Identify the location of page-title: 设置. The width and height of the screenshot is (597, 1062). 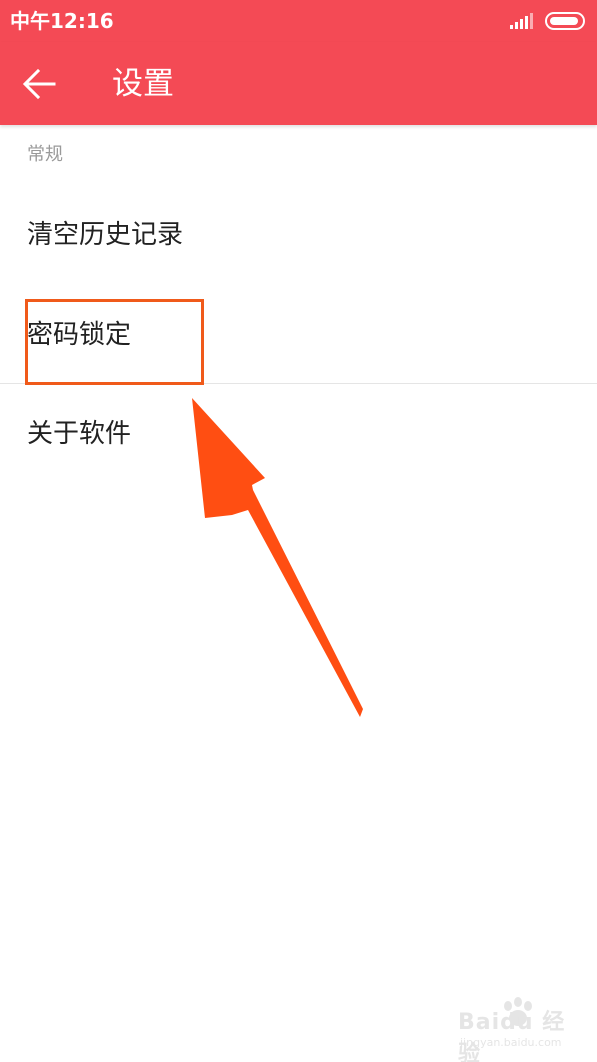
(143, 84).